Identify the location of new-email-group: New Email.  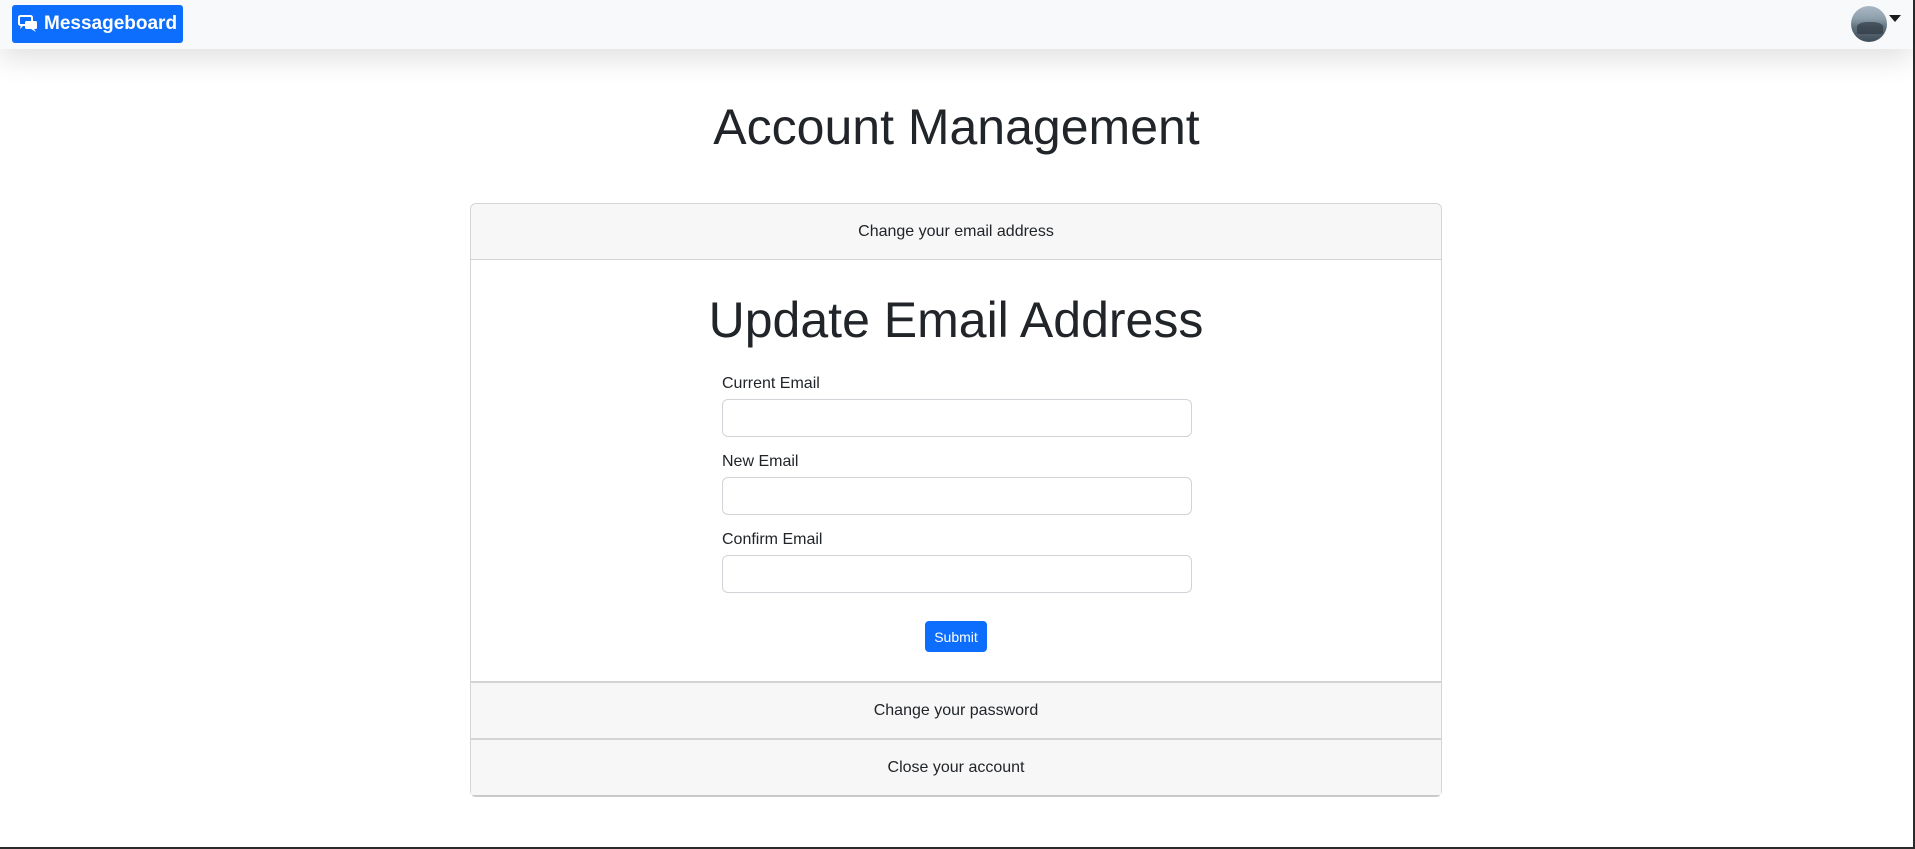
(957, 483).